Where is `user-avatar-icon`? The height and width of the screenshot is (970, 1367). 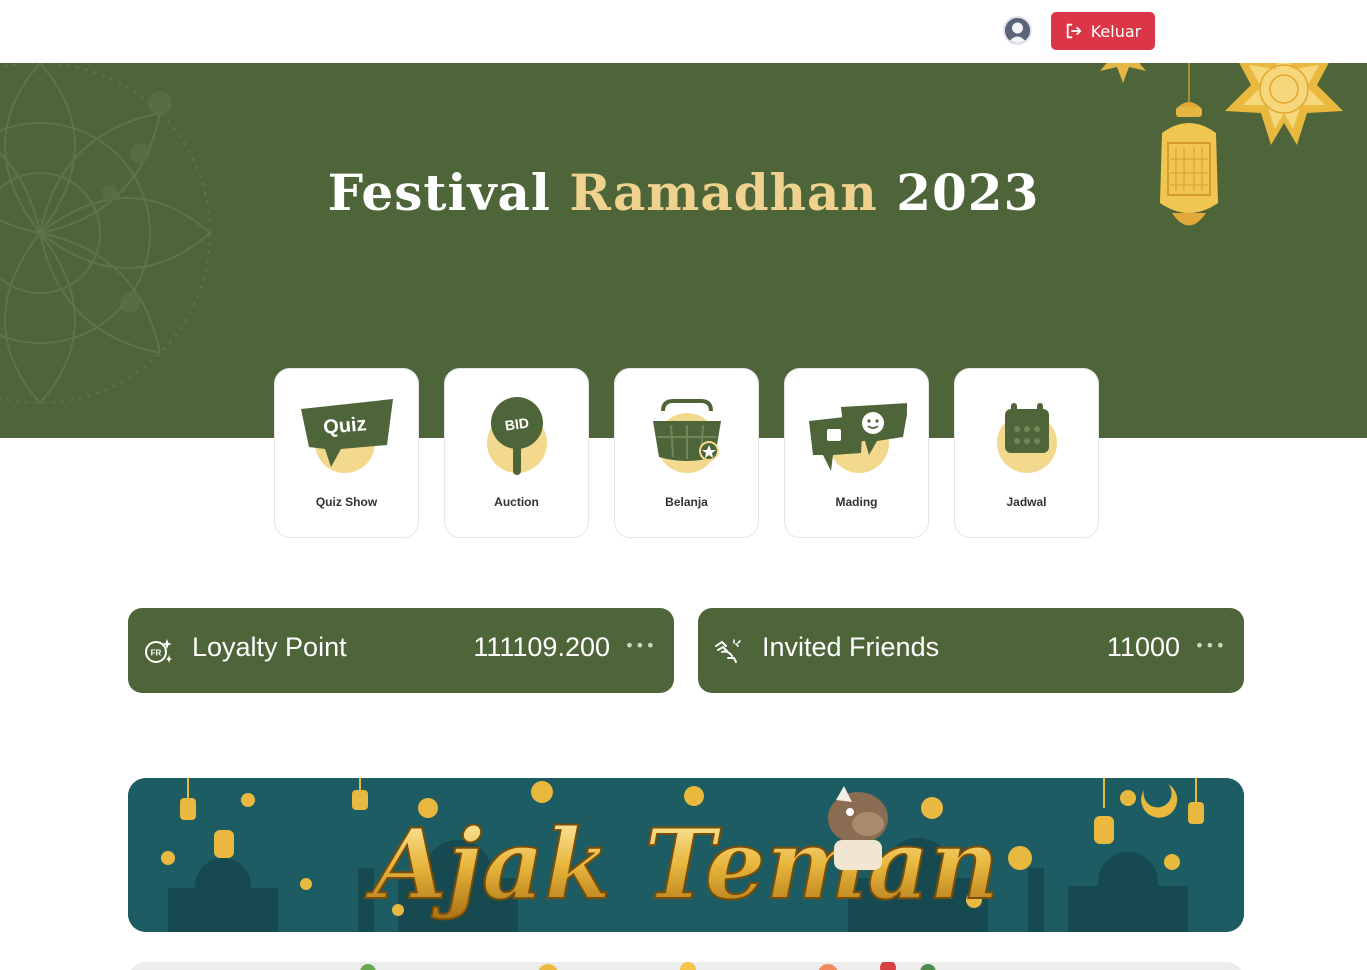
user-avatar-icon is located at coordinates (1017, 30).